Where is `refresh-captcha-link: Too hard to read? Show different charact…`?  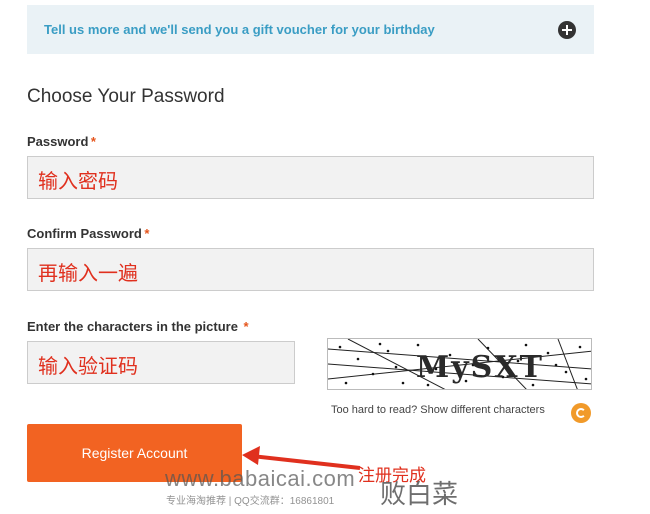 refresh-captcha-link: Too hard to read? Show different charact… is located at coordinates (438, 410).